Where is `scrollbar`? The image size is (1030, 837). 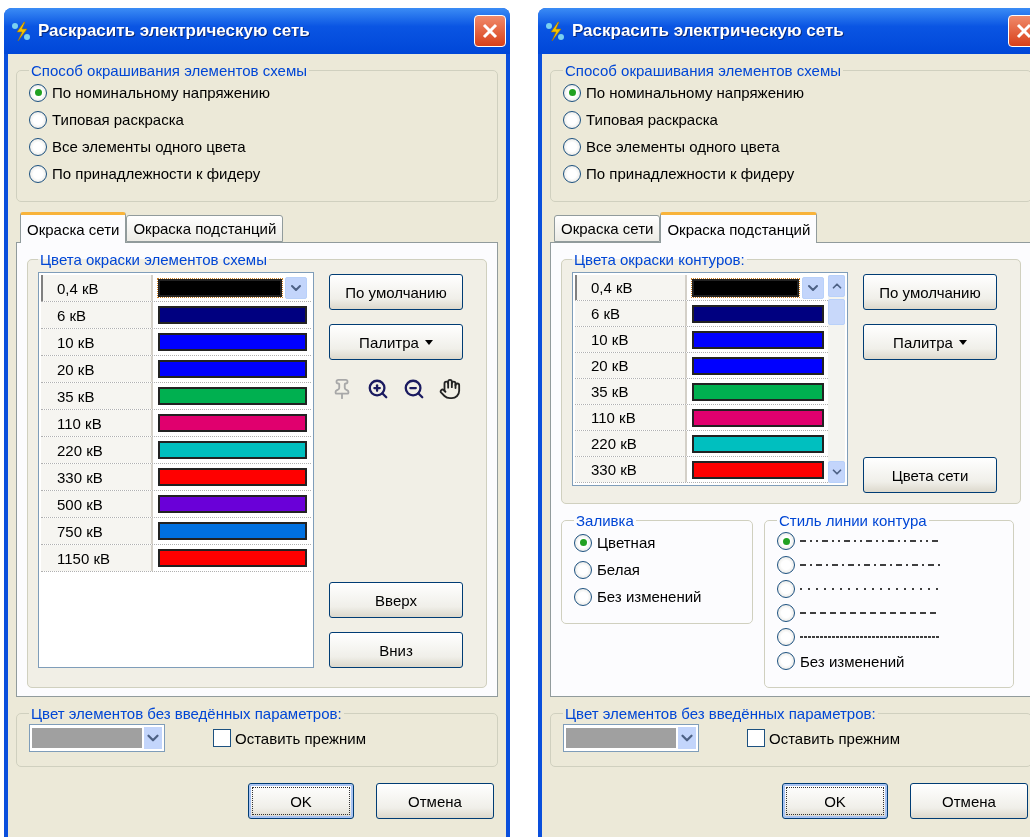
scrollbar is located at coordinates (836, 379).